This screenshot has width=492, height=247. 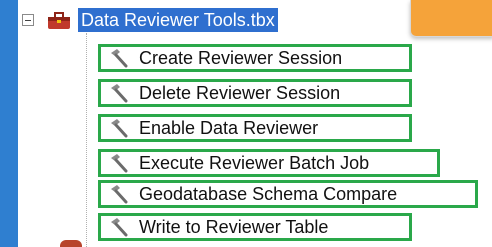 I want to click on tool-write-to-reviewer-table: Write to Reviewer Table, so click(x=255, y=227).